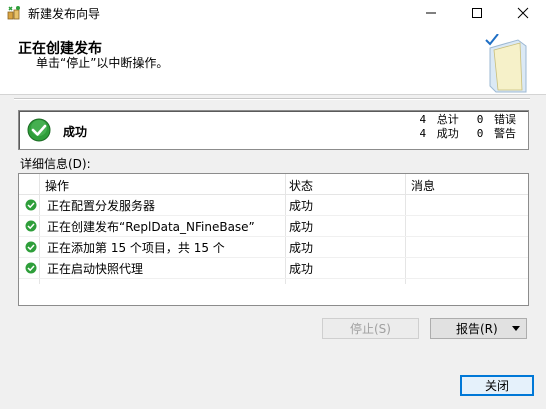 The height and width of the screenshot is (409, 546). I want to click on table-row: 正在启动快照代理 成功, so click(273, 268).